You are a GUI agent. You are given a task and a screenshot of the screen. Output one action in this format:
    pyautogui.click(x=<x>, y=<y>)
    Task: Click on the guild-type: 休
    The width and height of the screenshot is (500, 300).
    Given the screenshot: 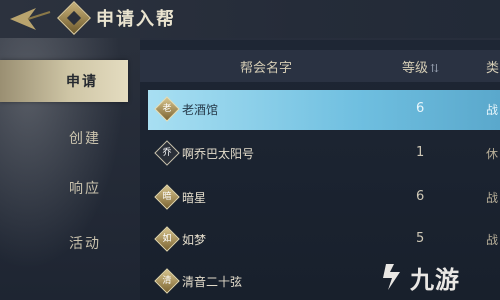 What is the action you would take?
    pyautogui.click(x=492, y=154)
    